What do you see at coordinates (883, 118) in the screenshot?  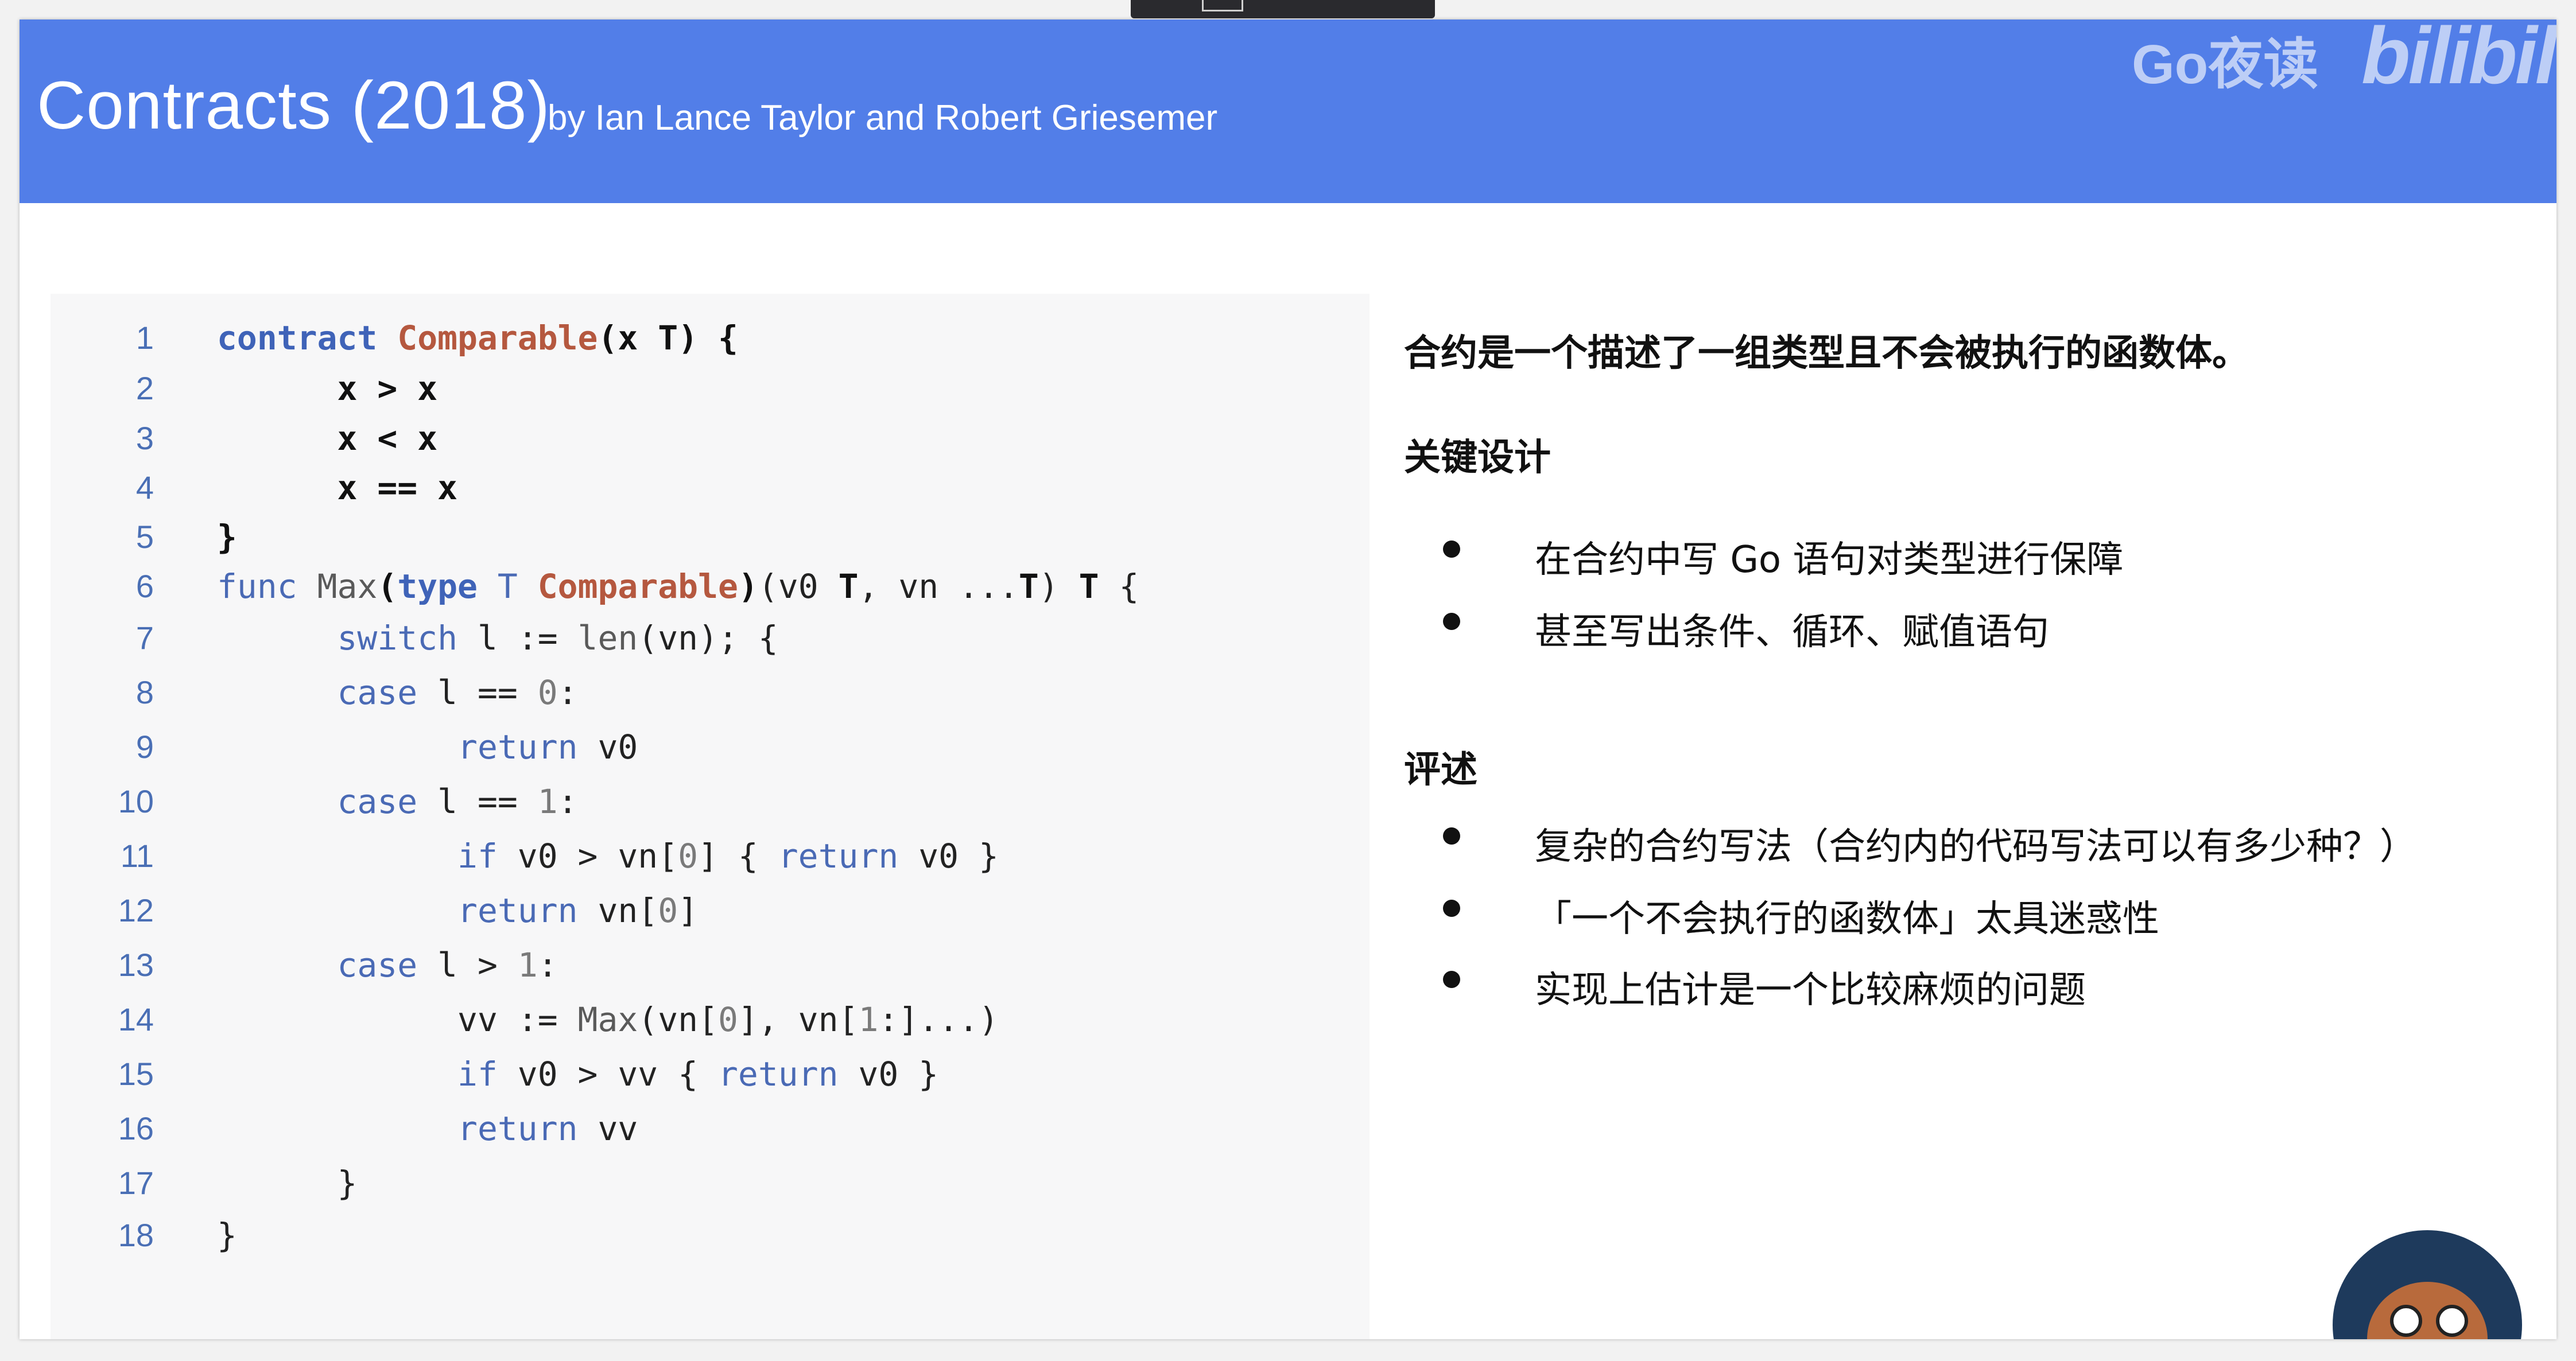 I see `page-subtitle: by Ian Lance Taylor and Robert Griesemer` at bounding box center [883, 118].